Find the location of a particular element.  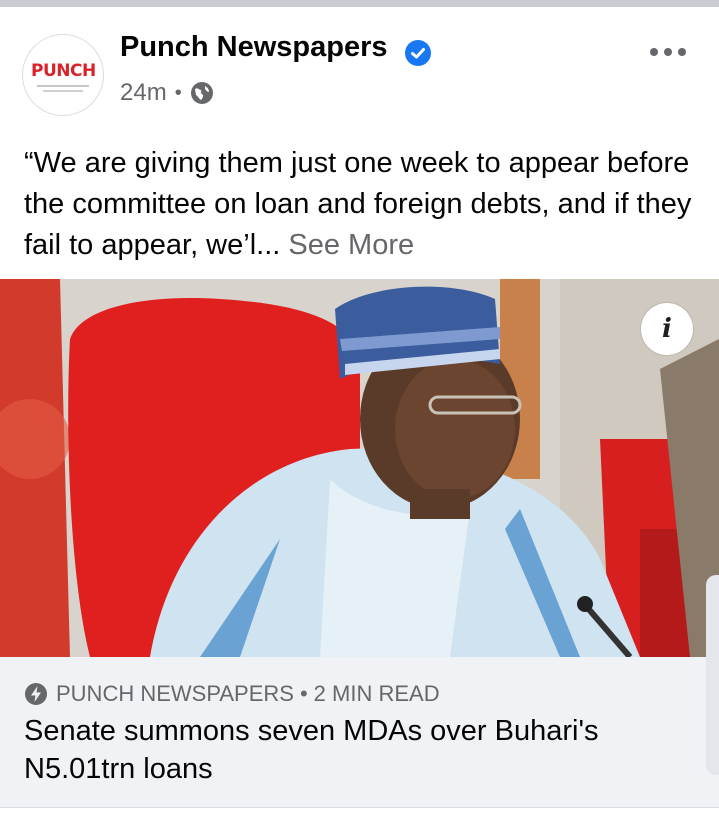

link-source: PUNCH NEWSPAPERS is located at coordinates (175, 693).